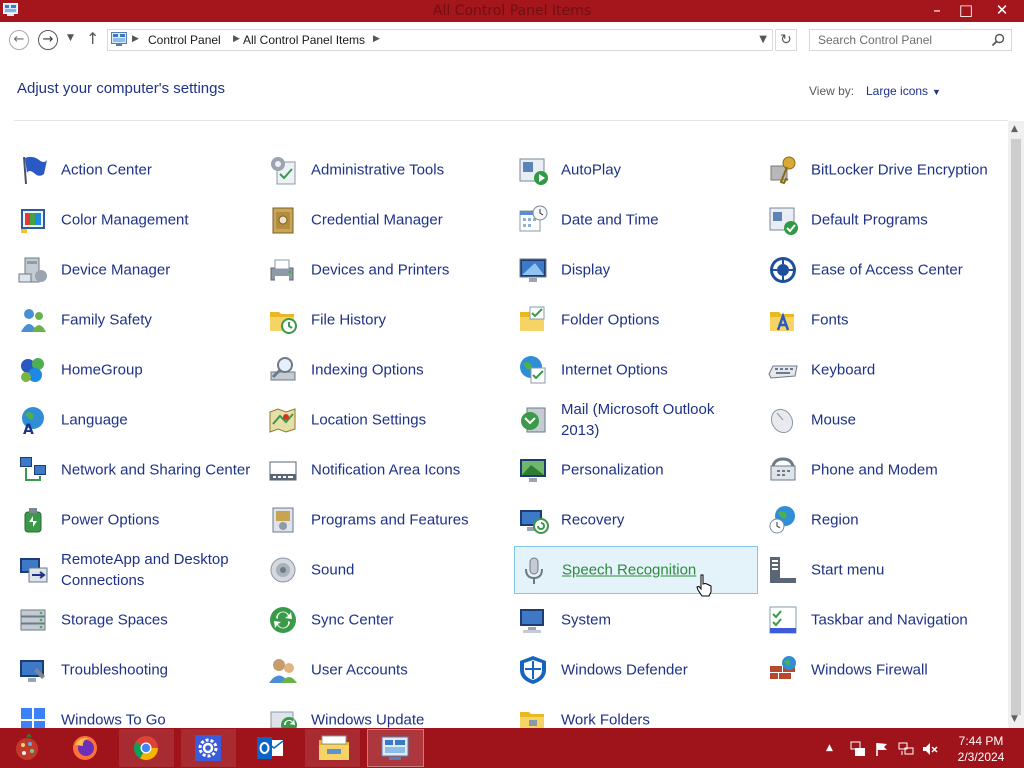 The height and width of the screenshot is (768, 1024). Describe the element at coordinates (406, 670) in the screenshot. I see `cp-item-label: User Accounts` at that location.